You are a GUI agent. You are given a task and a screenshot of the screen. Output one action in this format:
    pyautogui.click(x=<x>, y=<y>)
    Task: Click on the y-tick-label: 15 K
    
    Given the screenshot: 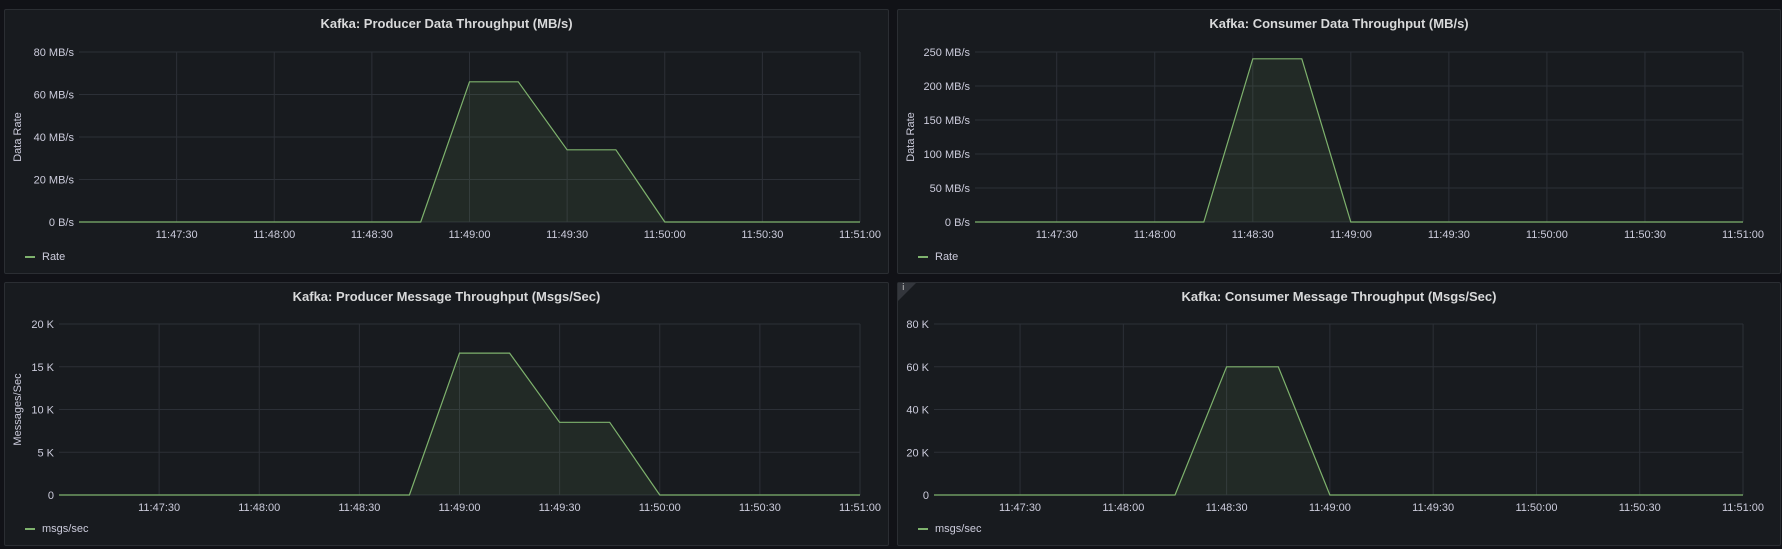 What is the action you would take?
    pyautogui.click(x=42, y=368)
    